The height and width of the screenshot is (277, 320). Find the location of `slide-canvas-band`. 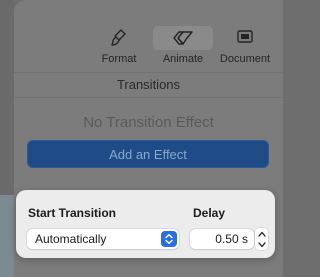

slide-canvas-band is located at coordinates (7, 236).